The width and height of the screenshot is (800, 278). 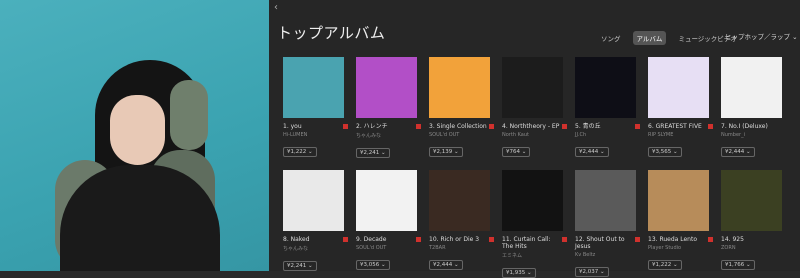 I want to click on hand-shape, so click(x=189, y=115).